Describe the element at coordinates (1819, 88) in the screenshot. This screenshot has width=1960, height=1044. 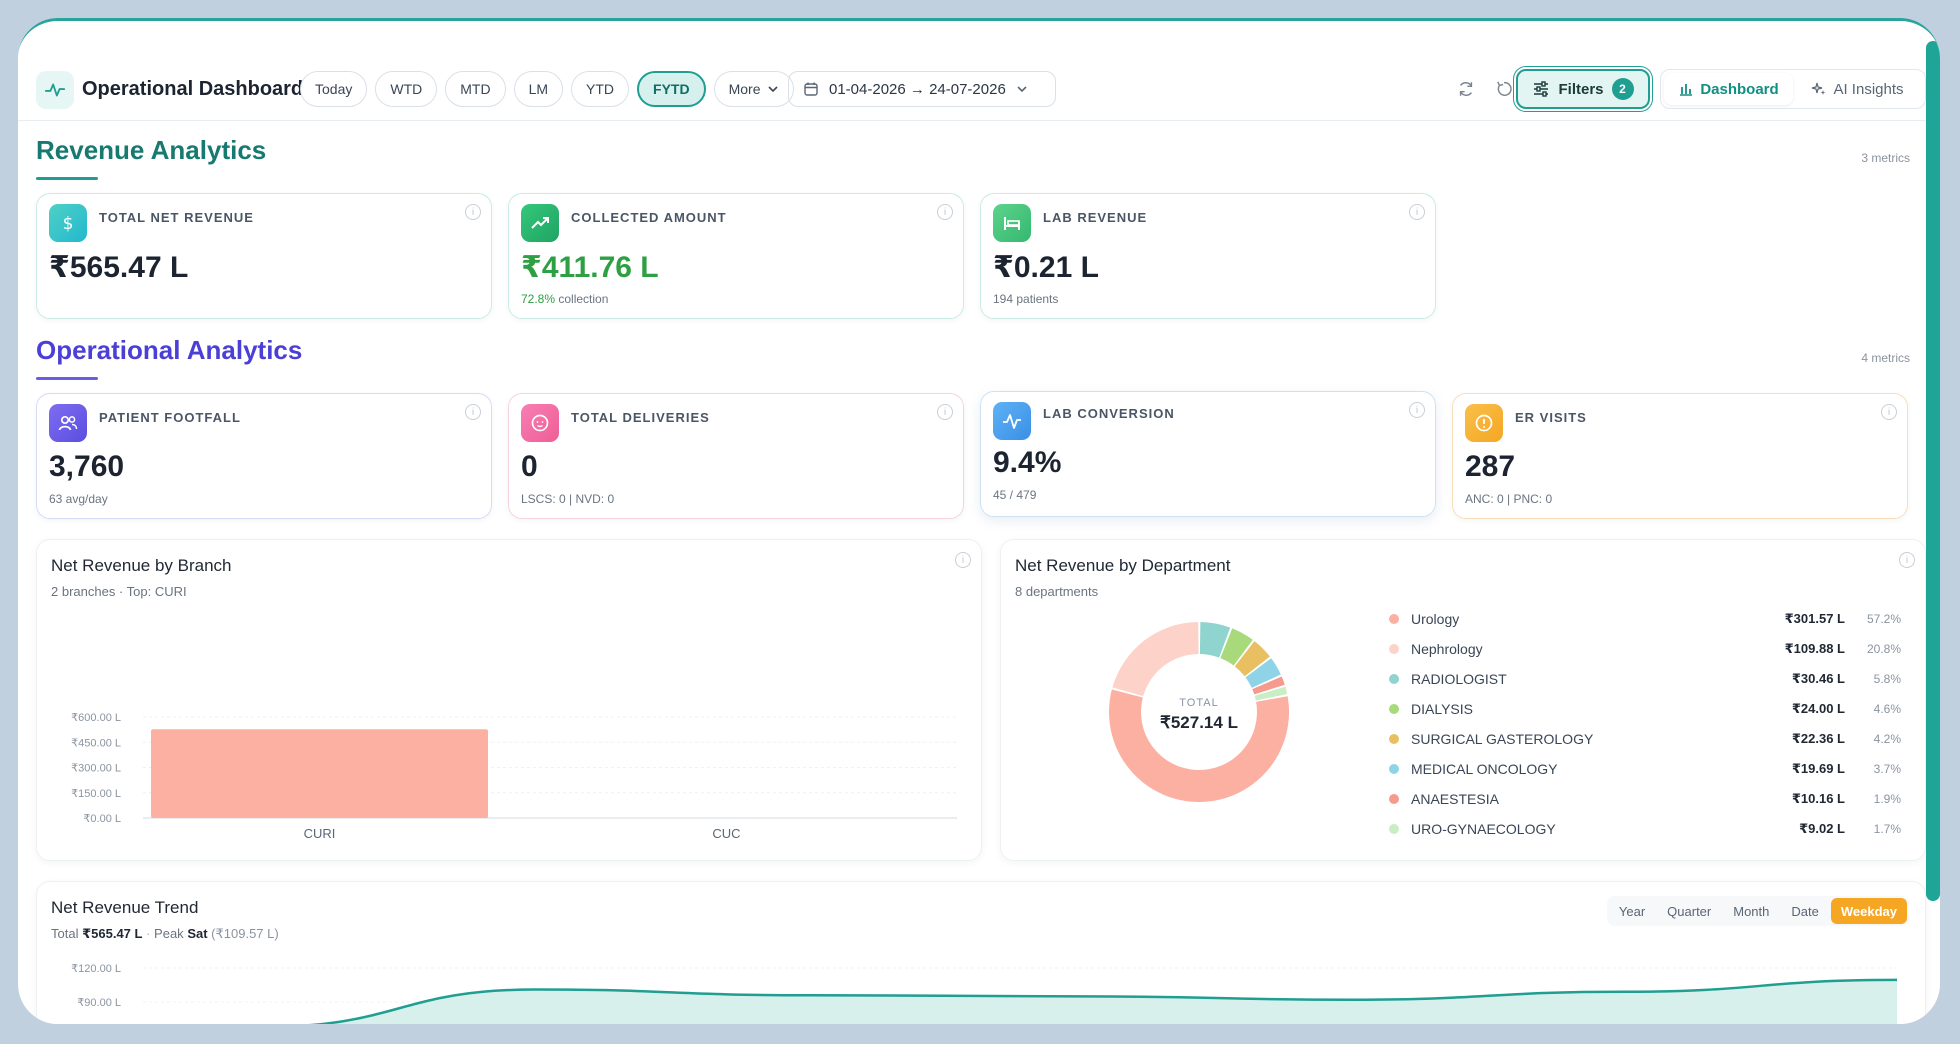
I see `sparkles-icon` at that location.